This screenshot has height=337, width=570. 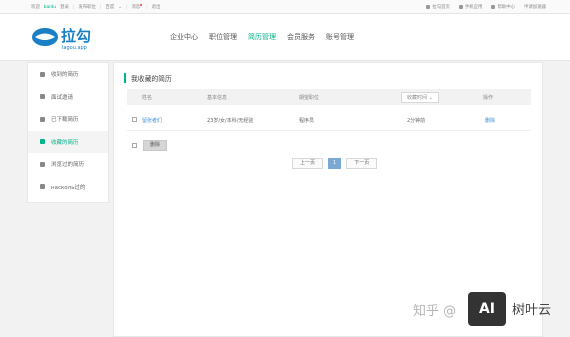 I want to click on watermark-text: 知乎 @, so click(x=435, y=311).